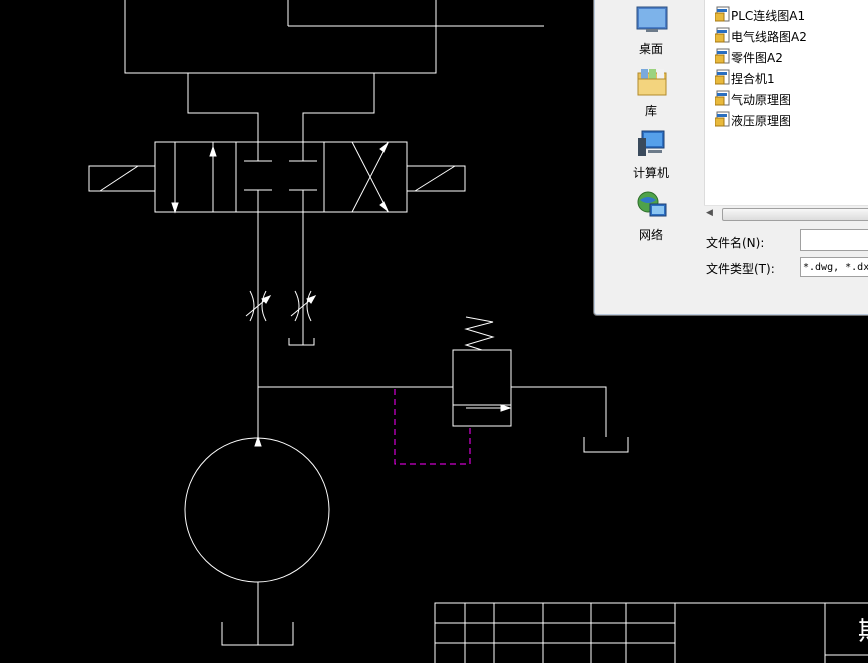 The height and width of the screenshot is (663, 868). I want to click on computer-icon, so click(651, 143).